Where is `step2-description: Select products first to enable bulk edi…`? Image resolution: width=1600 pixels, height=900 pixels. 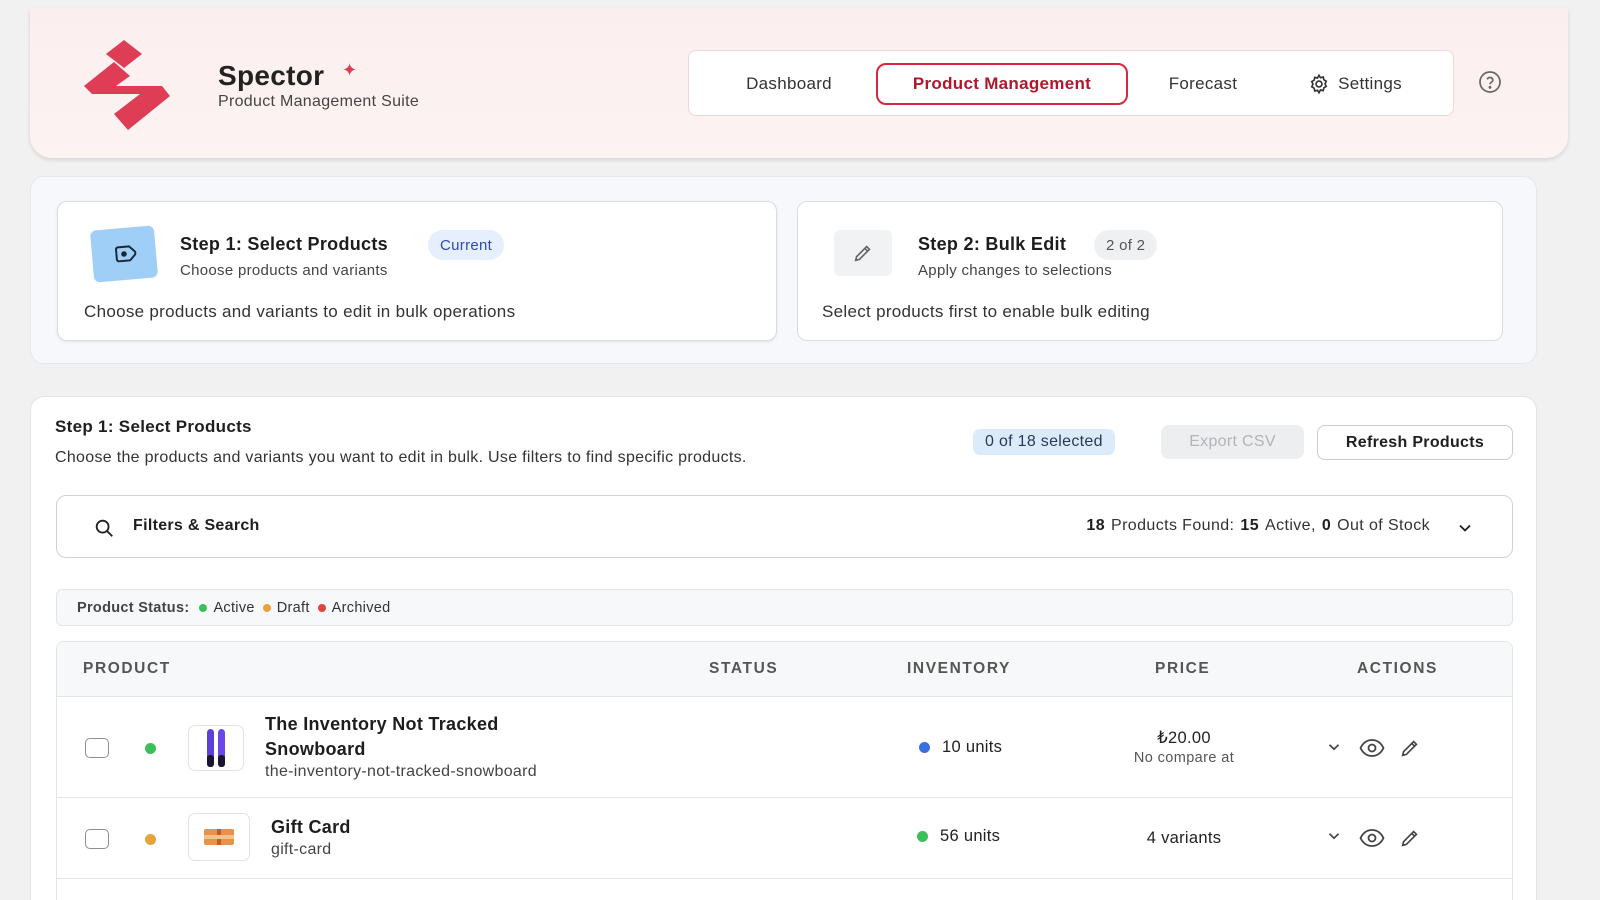
step2-description: Select products first to enable bulk edi… is located at coordinates (986, 311).